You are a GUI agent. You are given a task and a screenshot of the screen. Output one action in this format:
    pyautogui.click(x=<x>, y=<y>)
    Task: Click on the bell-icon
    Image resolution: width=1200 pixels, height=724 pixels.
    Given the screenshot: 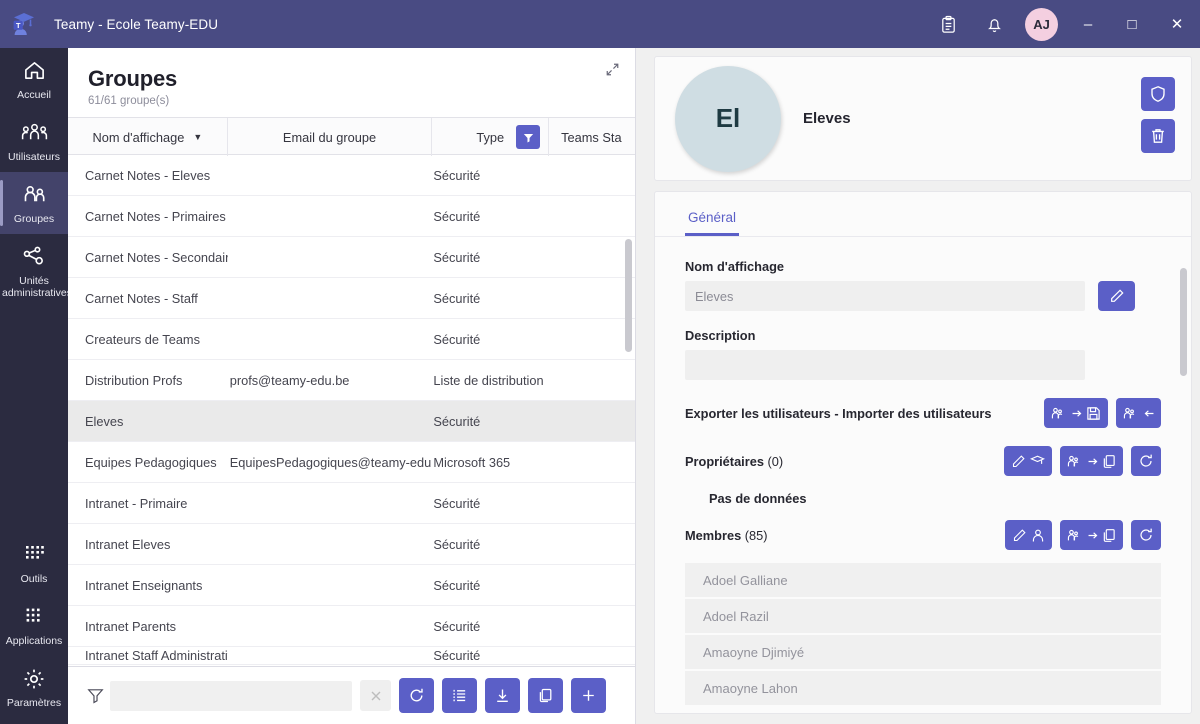 What is the action you would take?
    pyautogui.click(x=994, y=24)
    